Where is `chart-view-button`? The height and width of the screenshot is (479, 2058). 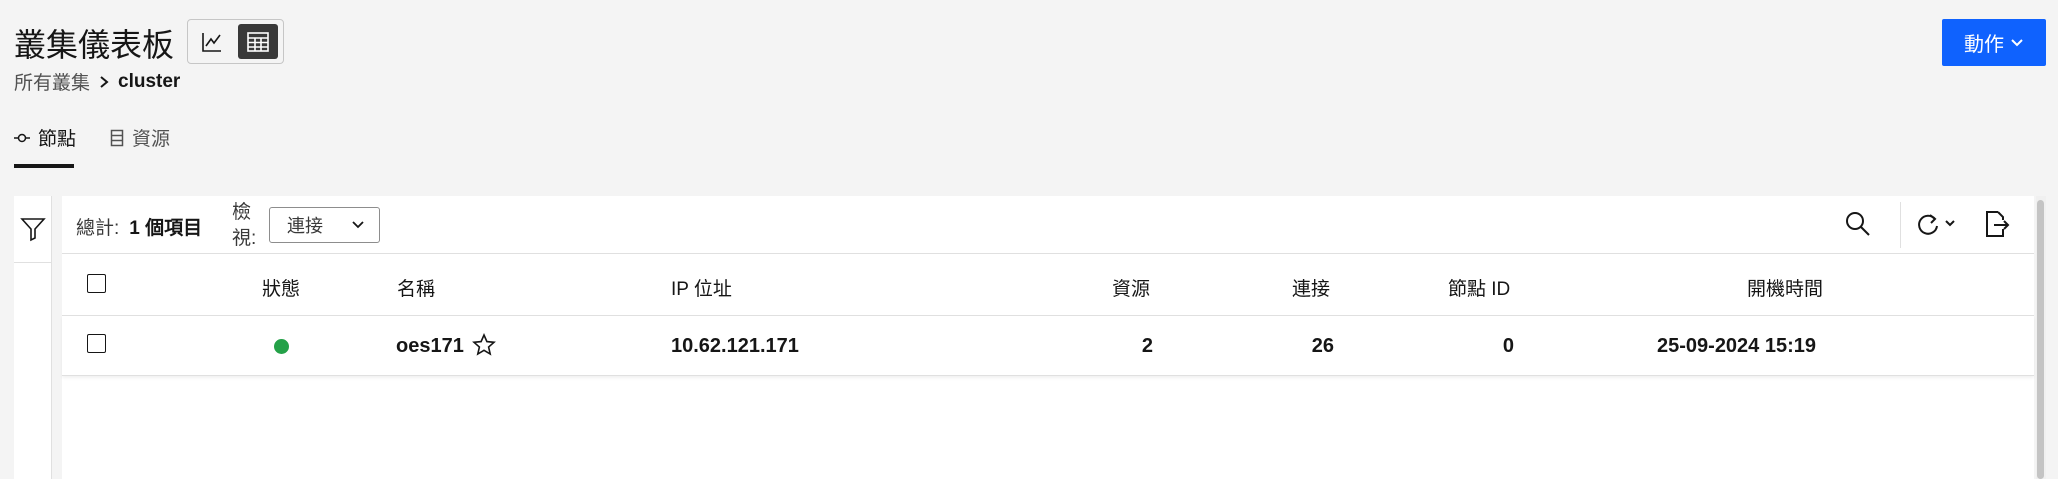 chart-view-button is located at coordinates (212, 41).